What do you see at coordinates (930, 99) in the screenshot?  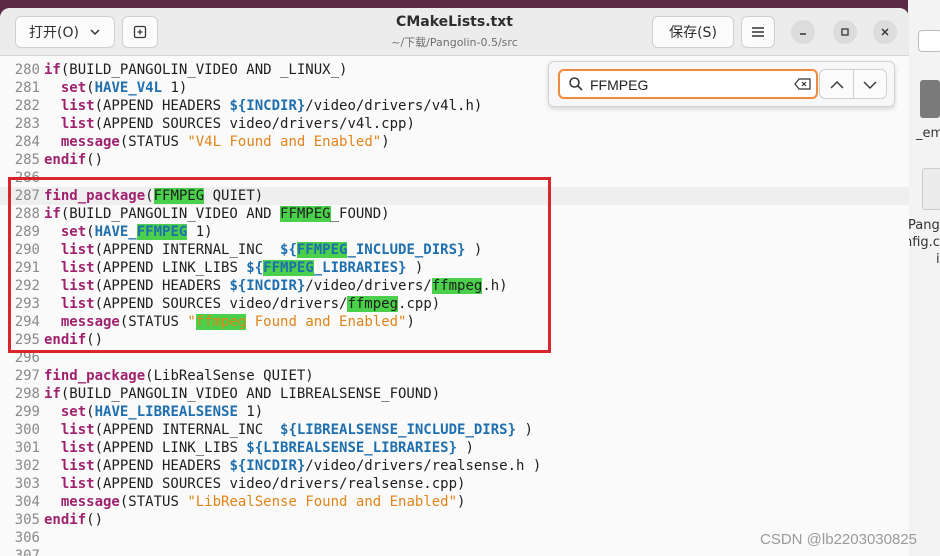 I see `desktop-file-icon` at bounding box center [930, 99].